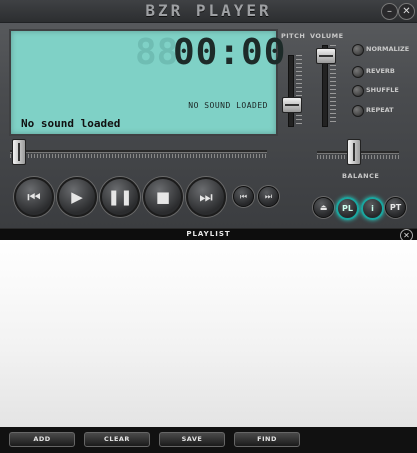  I want to click on add-button: ADD, so click(42, 439).